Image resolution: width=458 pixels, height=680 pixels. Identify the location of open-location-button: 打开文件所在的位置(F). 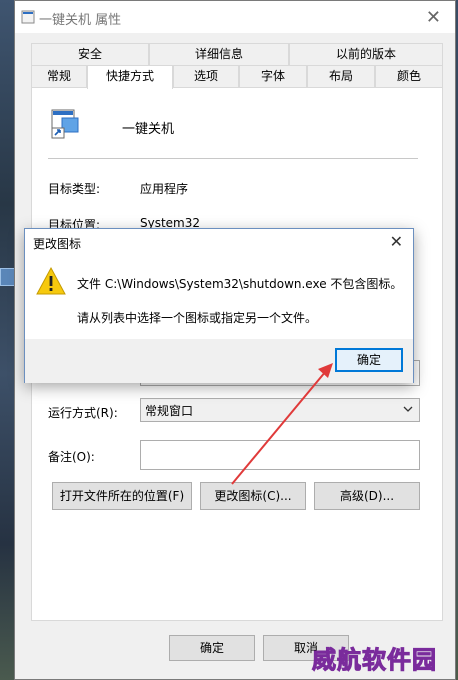
(122, 496).